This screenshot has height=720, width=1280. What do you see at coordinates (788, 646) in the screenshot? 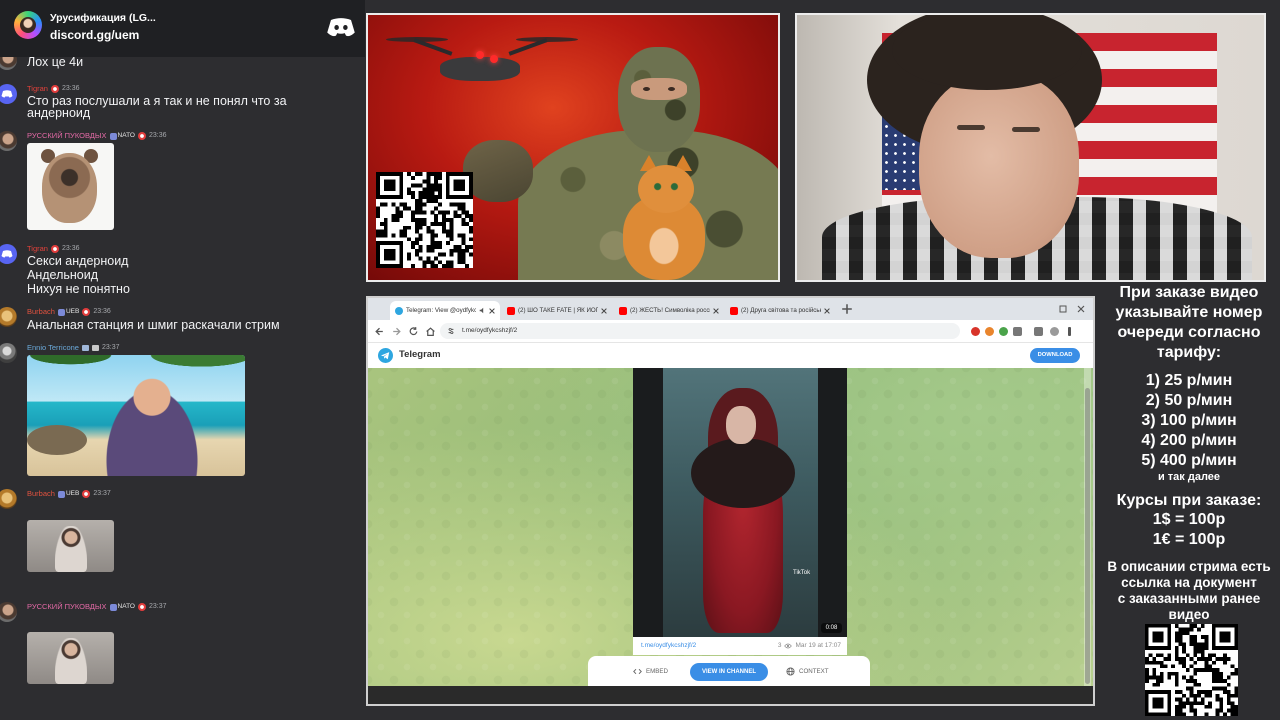
I see `eye-icon` at bounding box center [788, 646].